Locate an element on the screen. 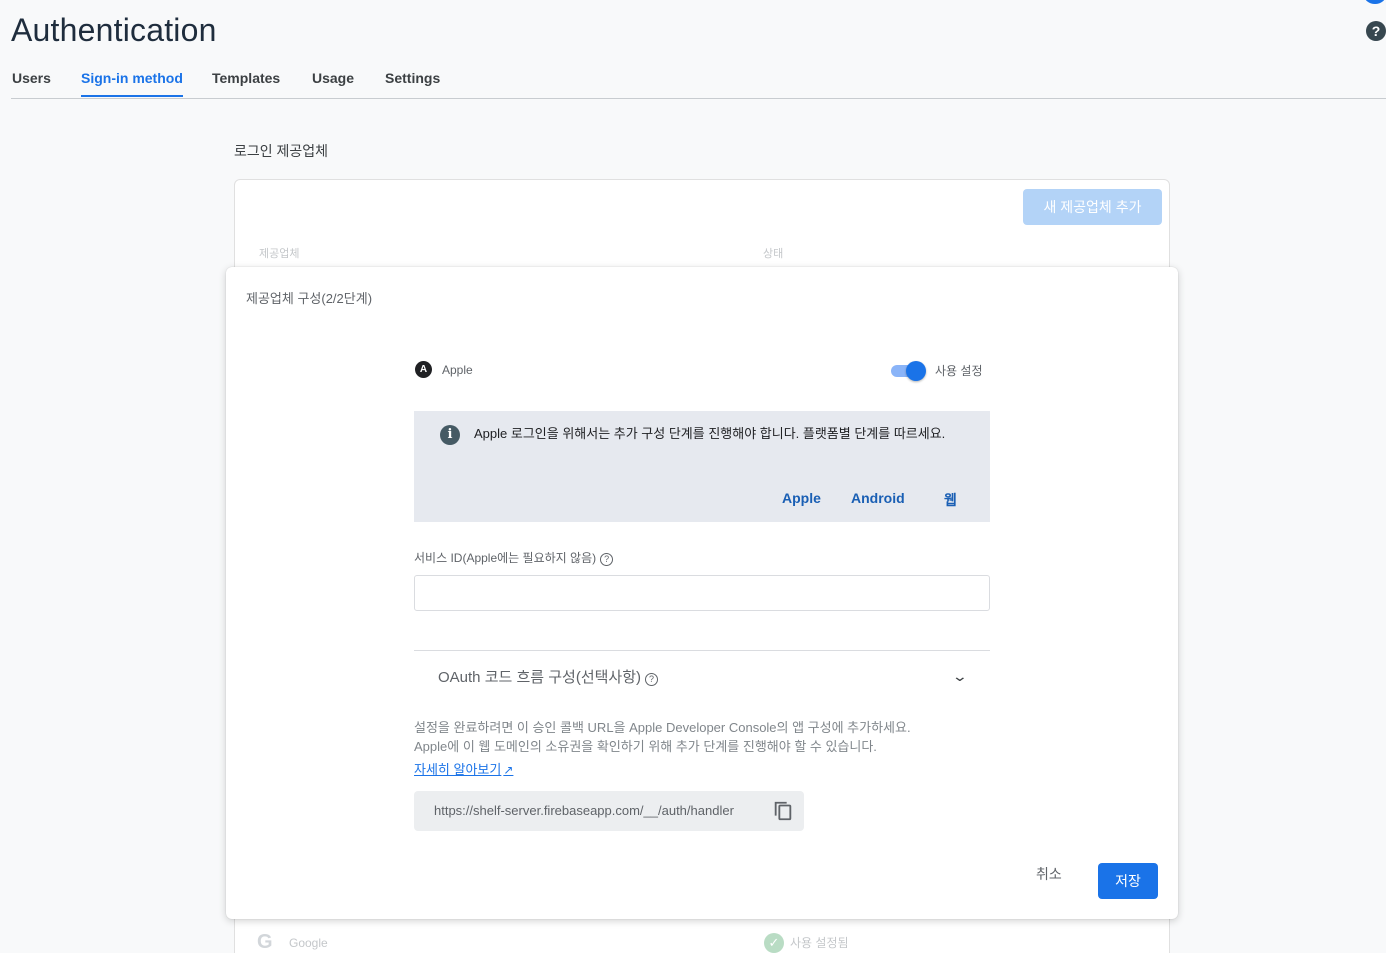 This screenshot has height=953, width=1386. column-header-status: 상태 is located at coordinates (773, 254).